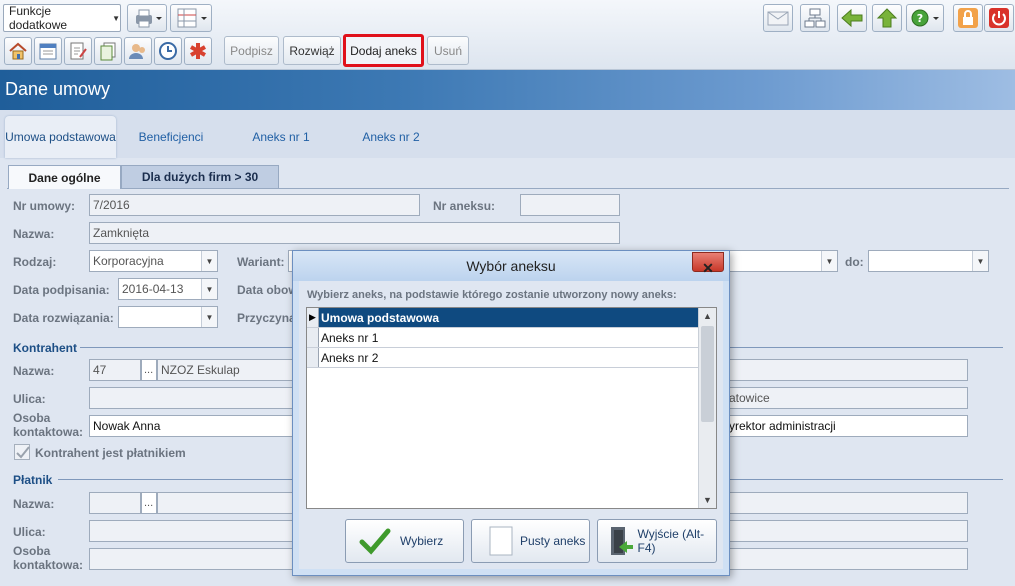 This screenshot has height=586, width=1015. What do you see at coordinates (422, 541) in the screenshot?
I see `select-button-label: Wybierz` at bounding box center [422, 541].